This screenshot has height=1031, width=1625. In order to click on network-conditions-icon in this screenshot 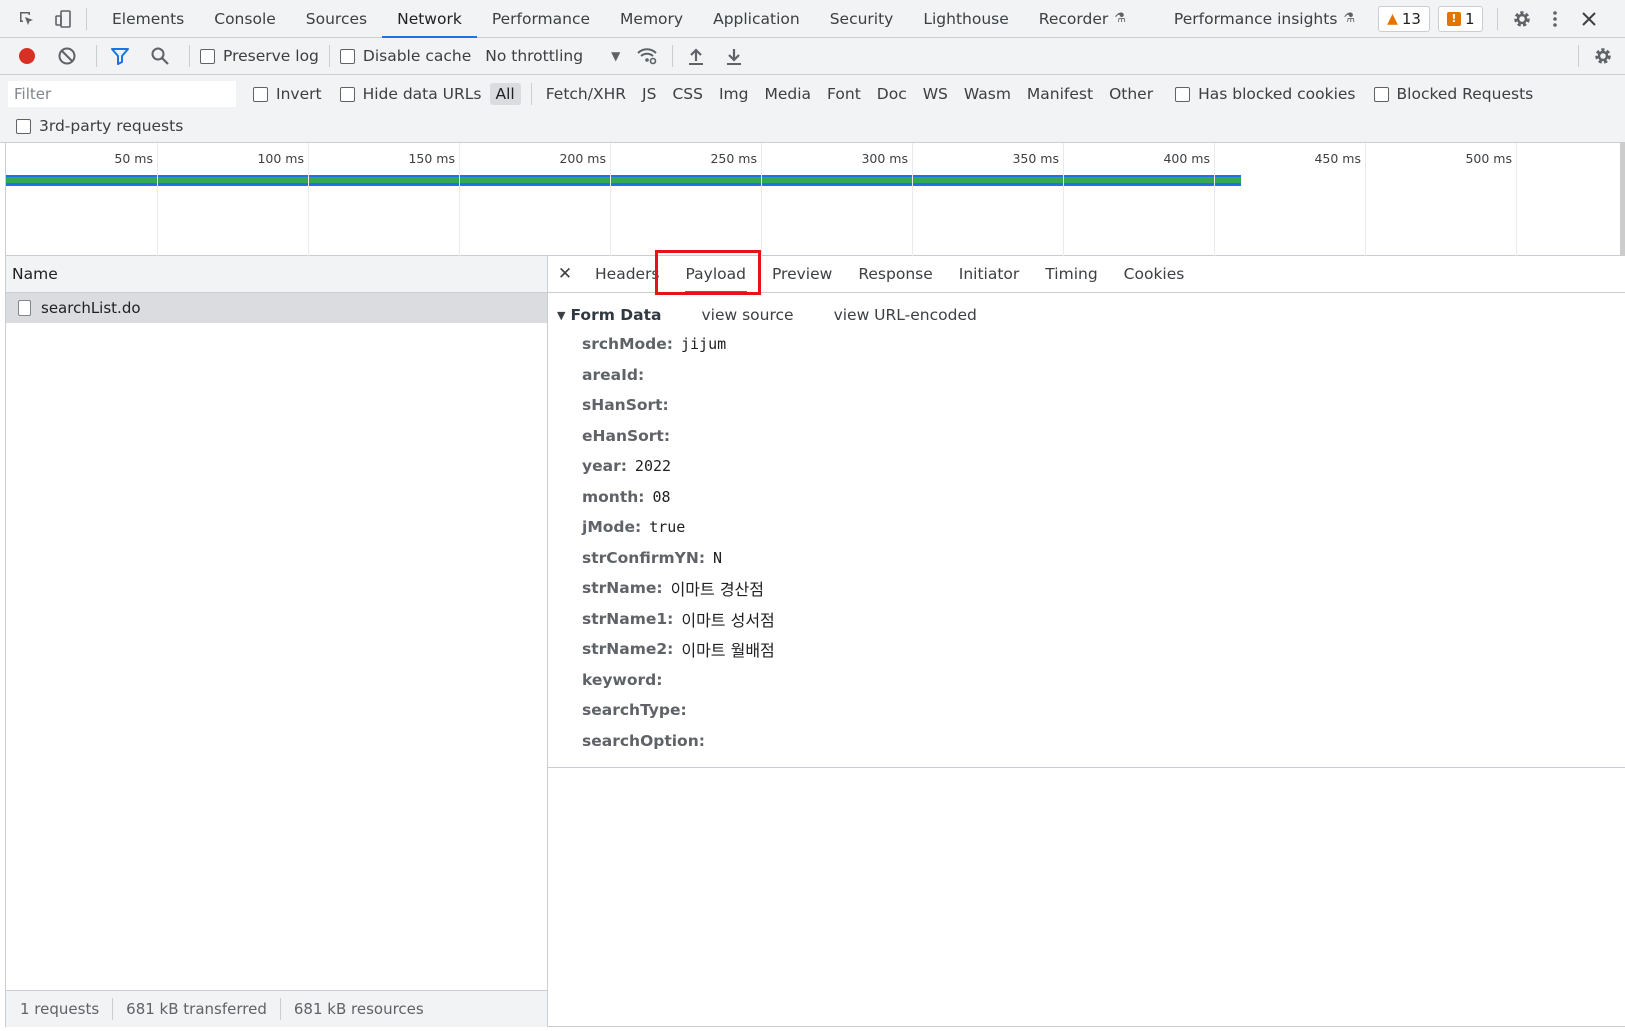, I will do `click(647, 56)`.